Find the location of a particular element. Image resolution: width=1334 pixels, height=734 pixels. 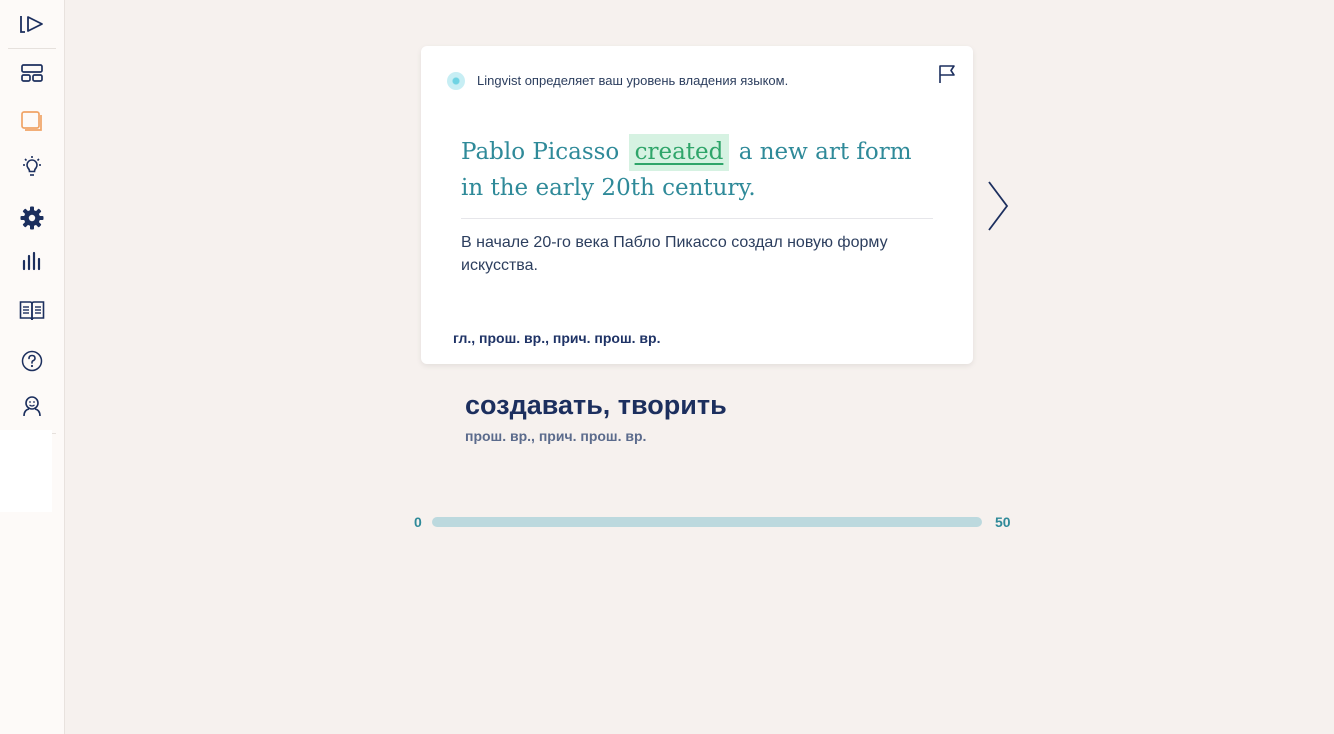

dashboard-icon is located at coordinates (32, 73).